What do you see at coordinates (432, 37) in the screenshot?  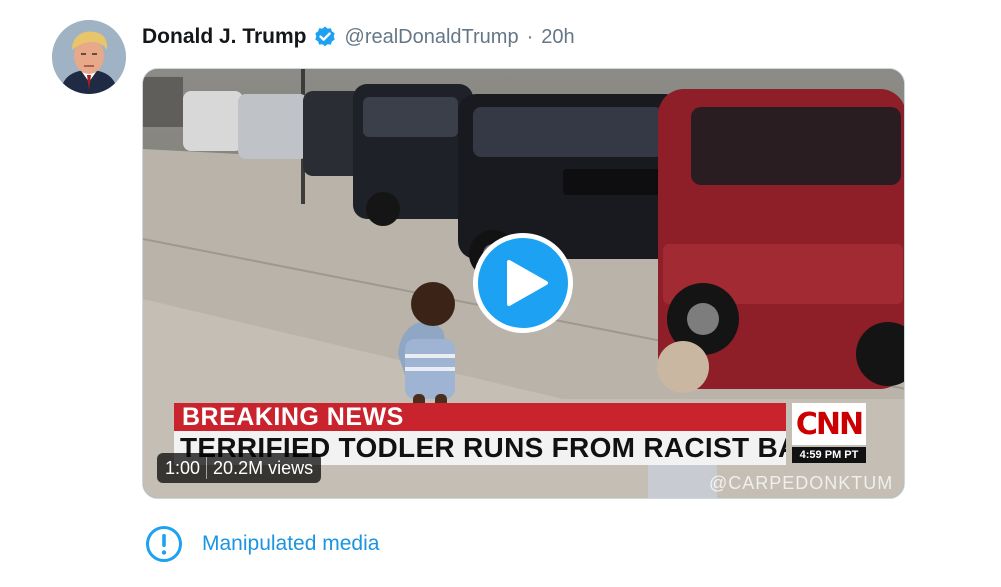 I see `author-handle: @realDonaldTrump` at bounding box center [432, 37].